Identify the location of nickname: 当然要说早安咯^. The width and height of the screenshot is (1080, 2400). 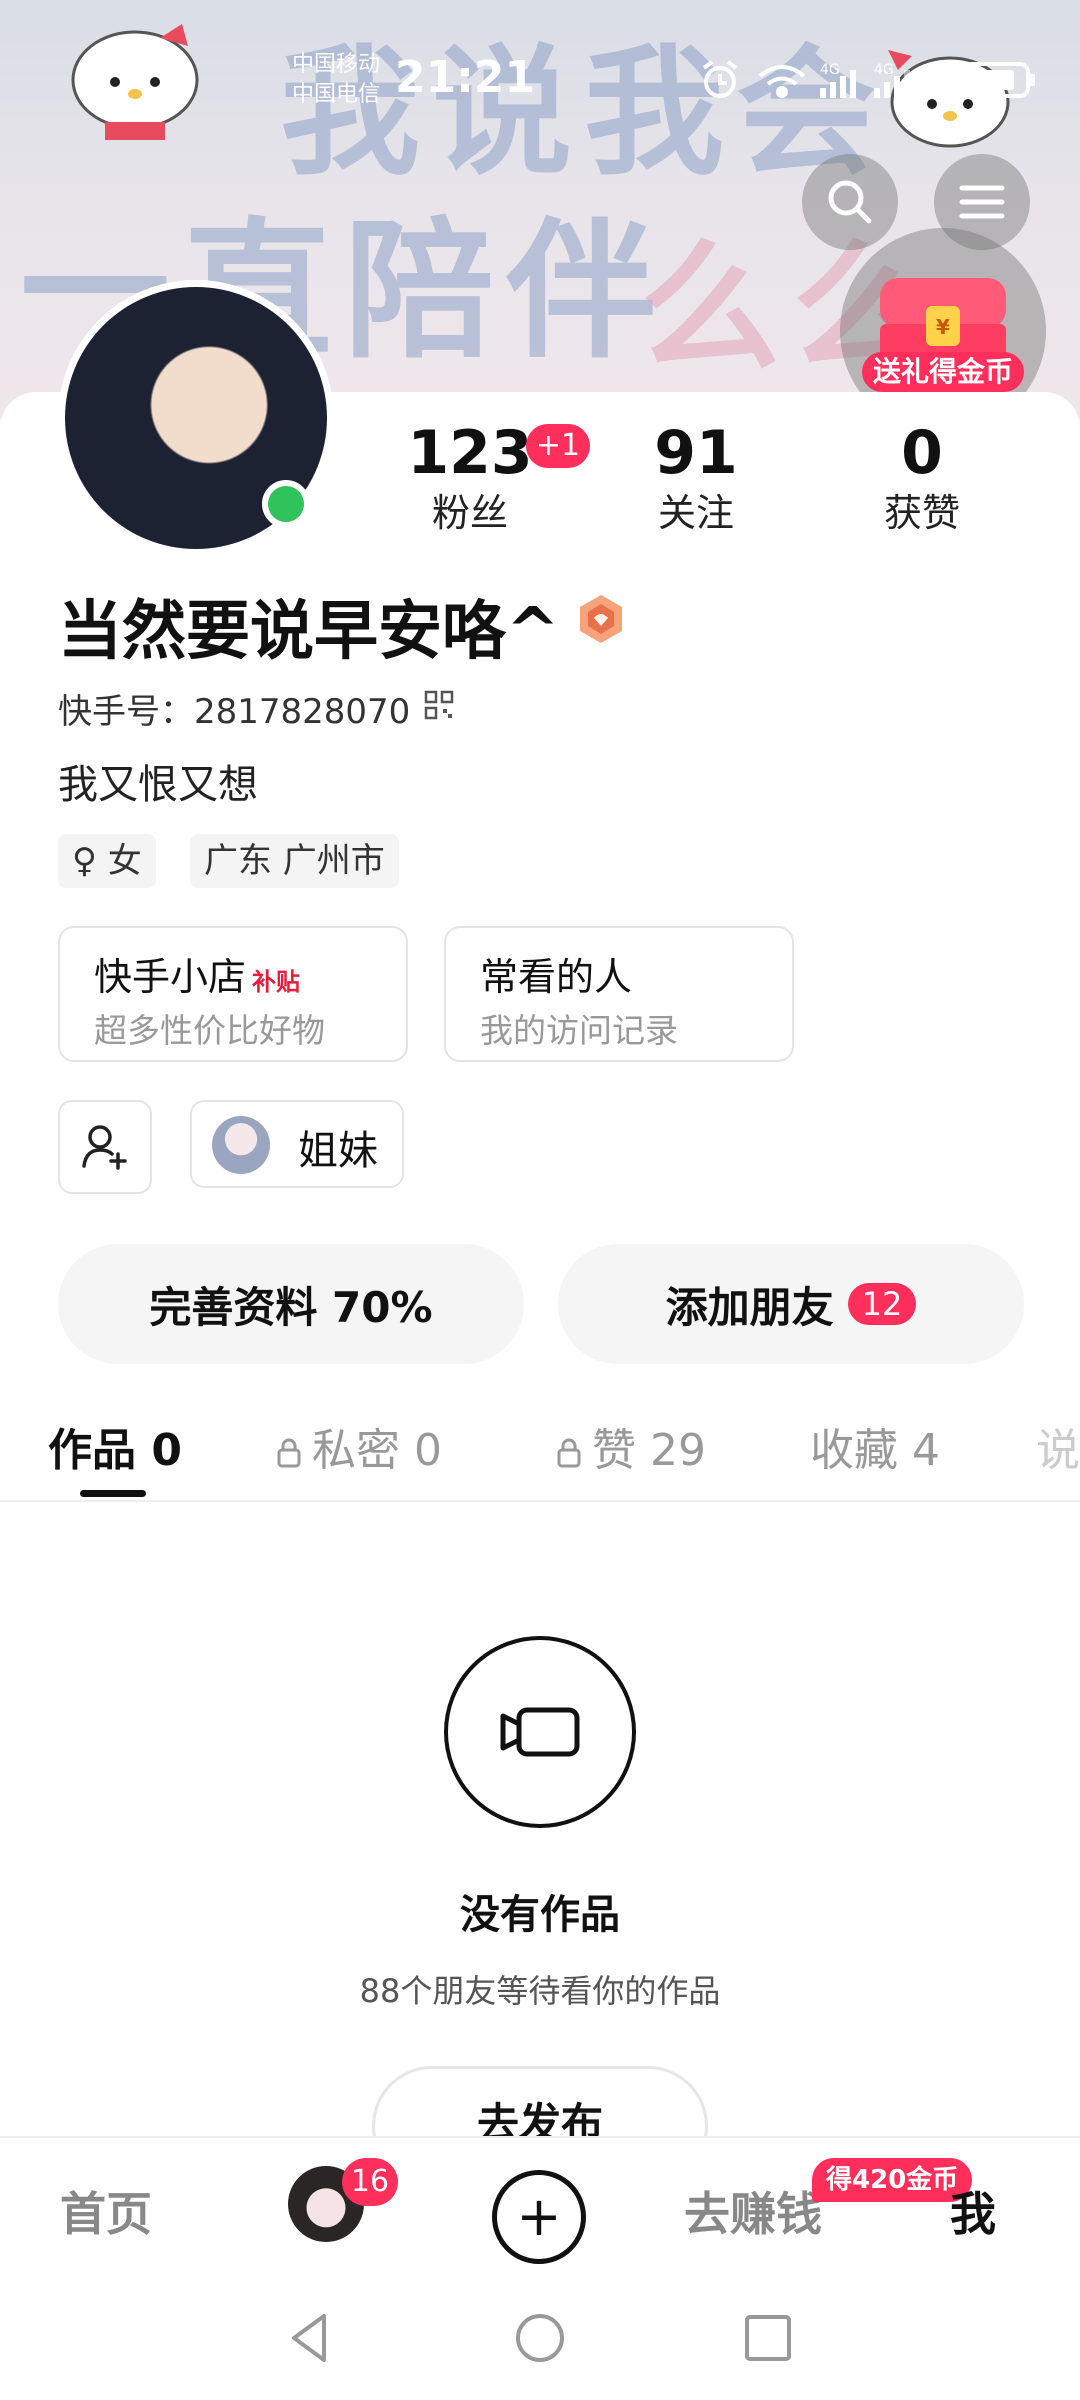
(309, 632).